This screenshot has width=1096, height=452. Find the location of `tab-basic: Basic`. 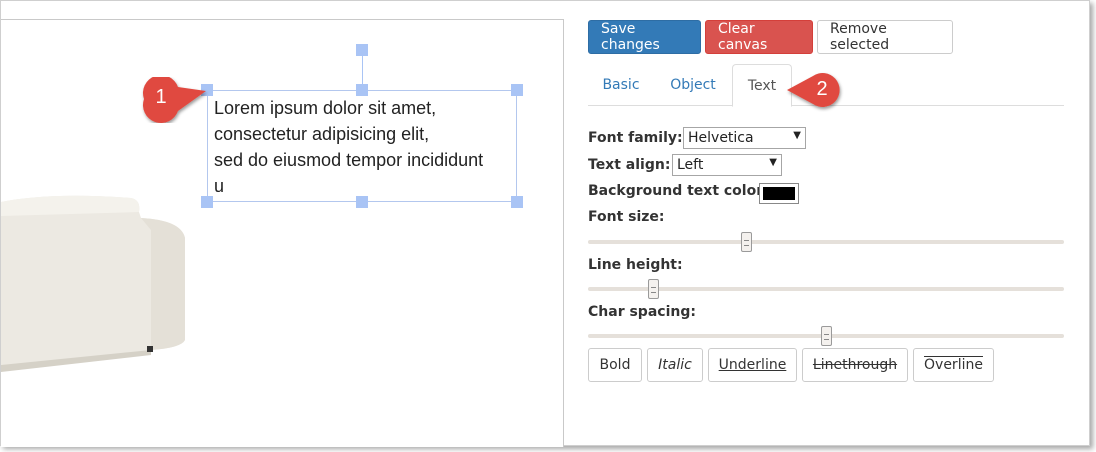

tab-basic: Basic is located at coordinates (621, 85).